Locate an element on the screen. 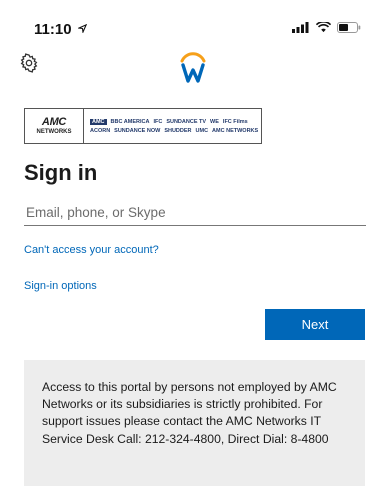 Image resolution: width=383 pixels, height=494 pixels. workday-logo is located at coordinates (193, 67).